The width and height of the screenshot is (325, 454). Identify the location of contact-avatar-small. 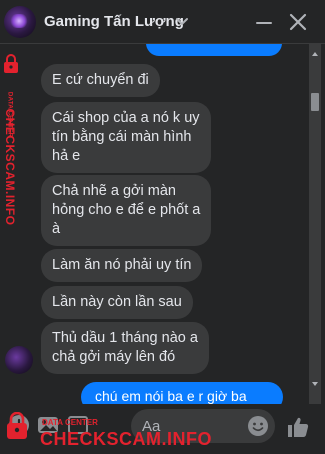
(19, 360).